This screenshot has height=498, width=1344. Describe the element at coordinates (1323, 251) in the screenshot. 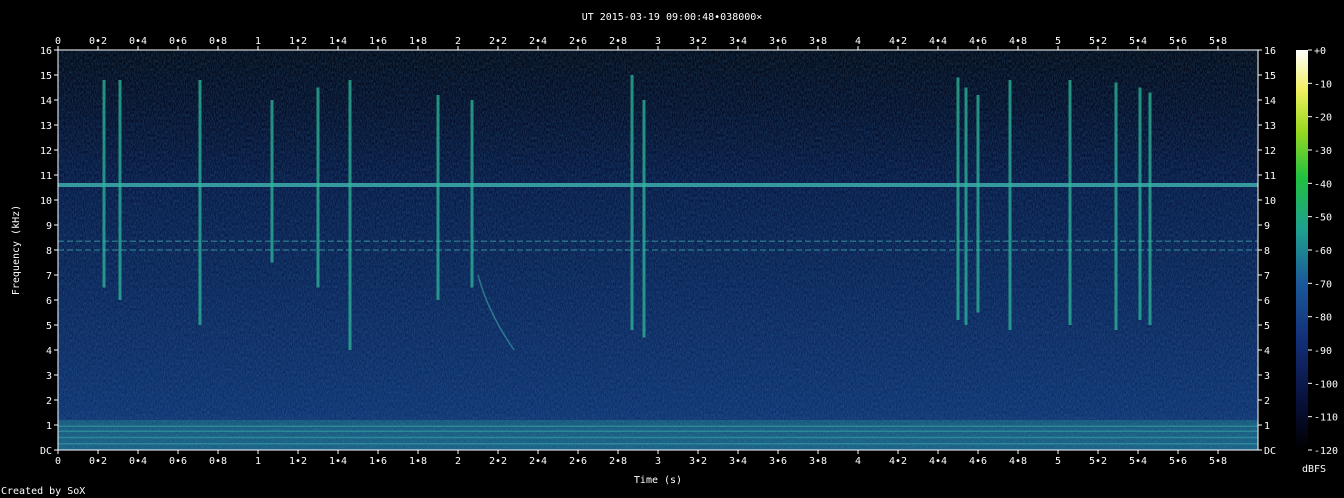

I see `colorbar-tick-label: -60` at that location.